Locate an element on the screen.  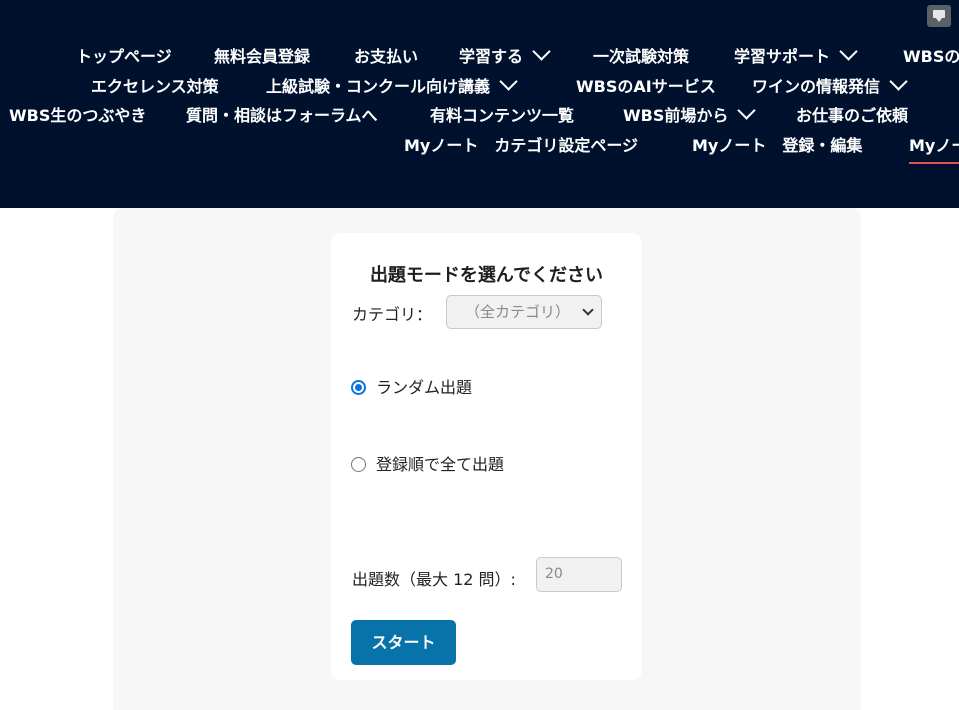
nav-item-wbs-cut: WBSの is located at coordinates (931, 57).